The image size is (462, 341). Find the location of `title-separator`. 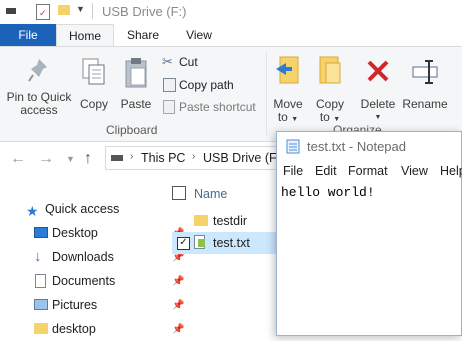

title-separator is located at coordinates (92, 11).